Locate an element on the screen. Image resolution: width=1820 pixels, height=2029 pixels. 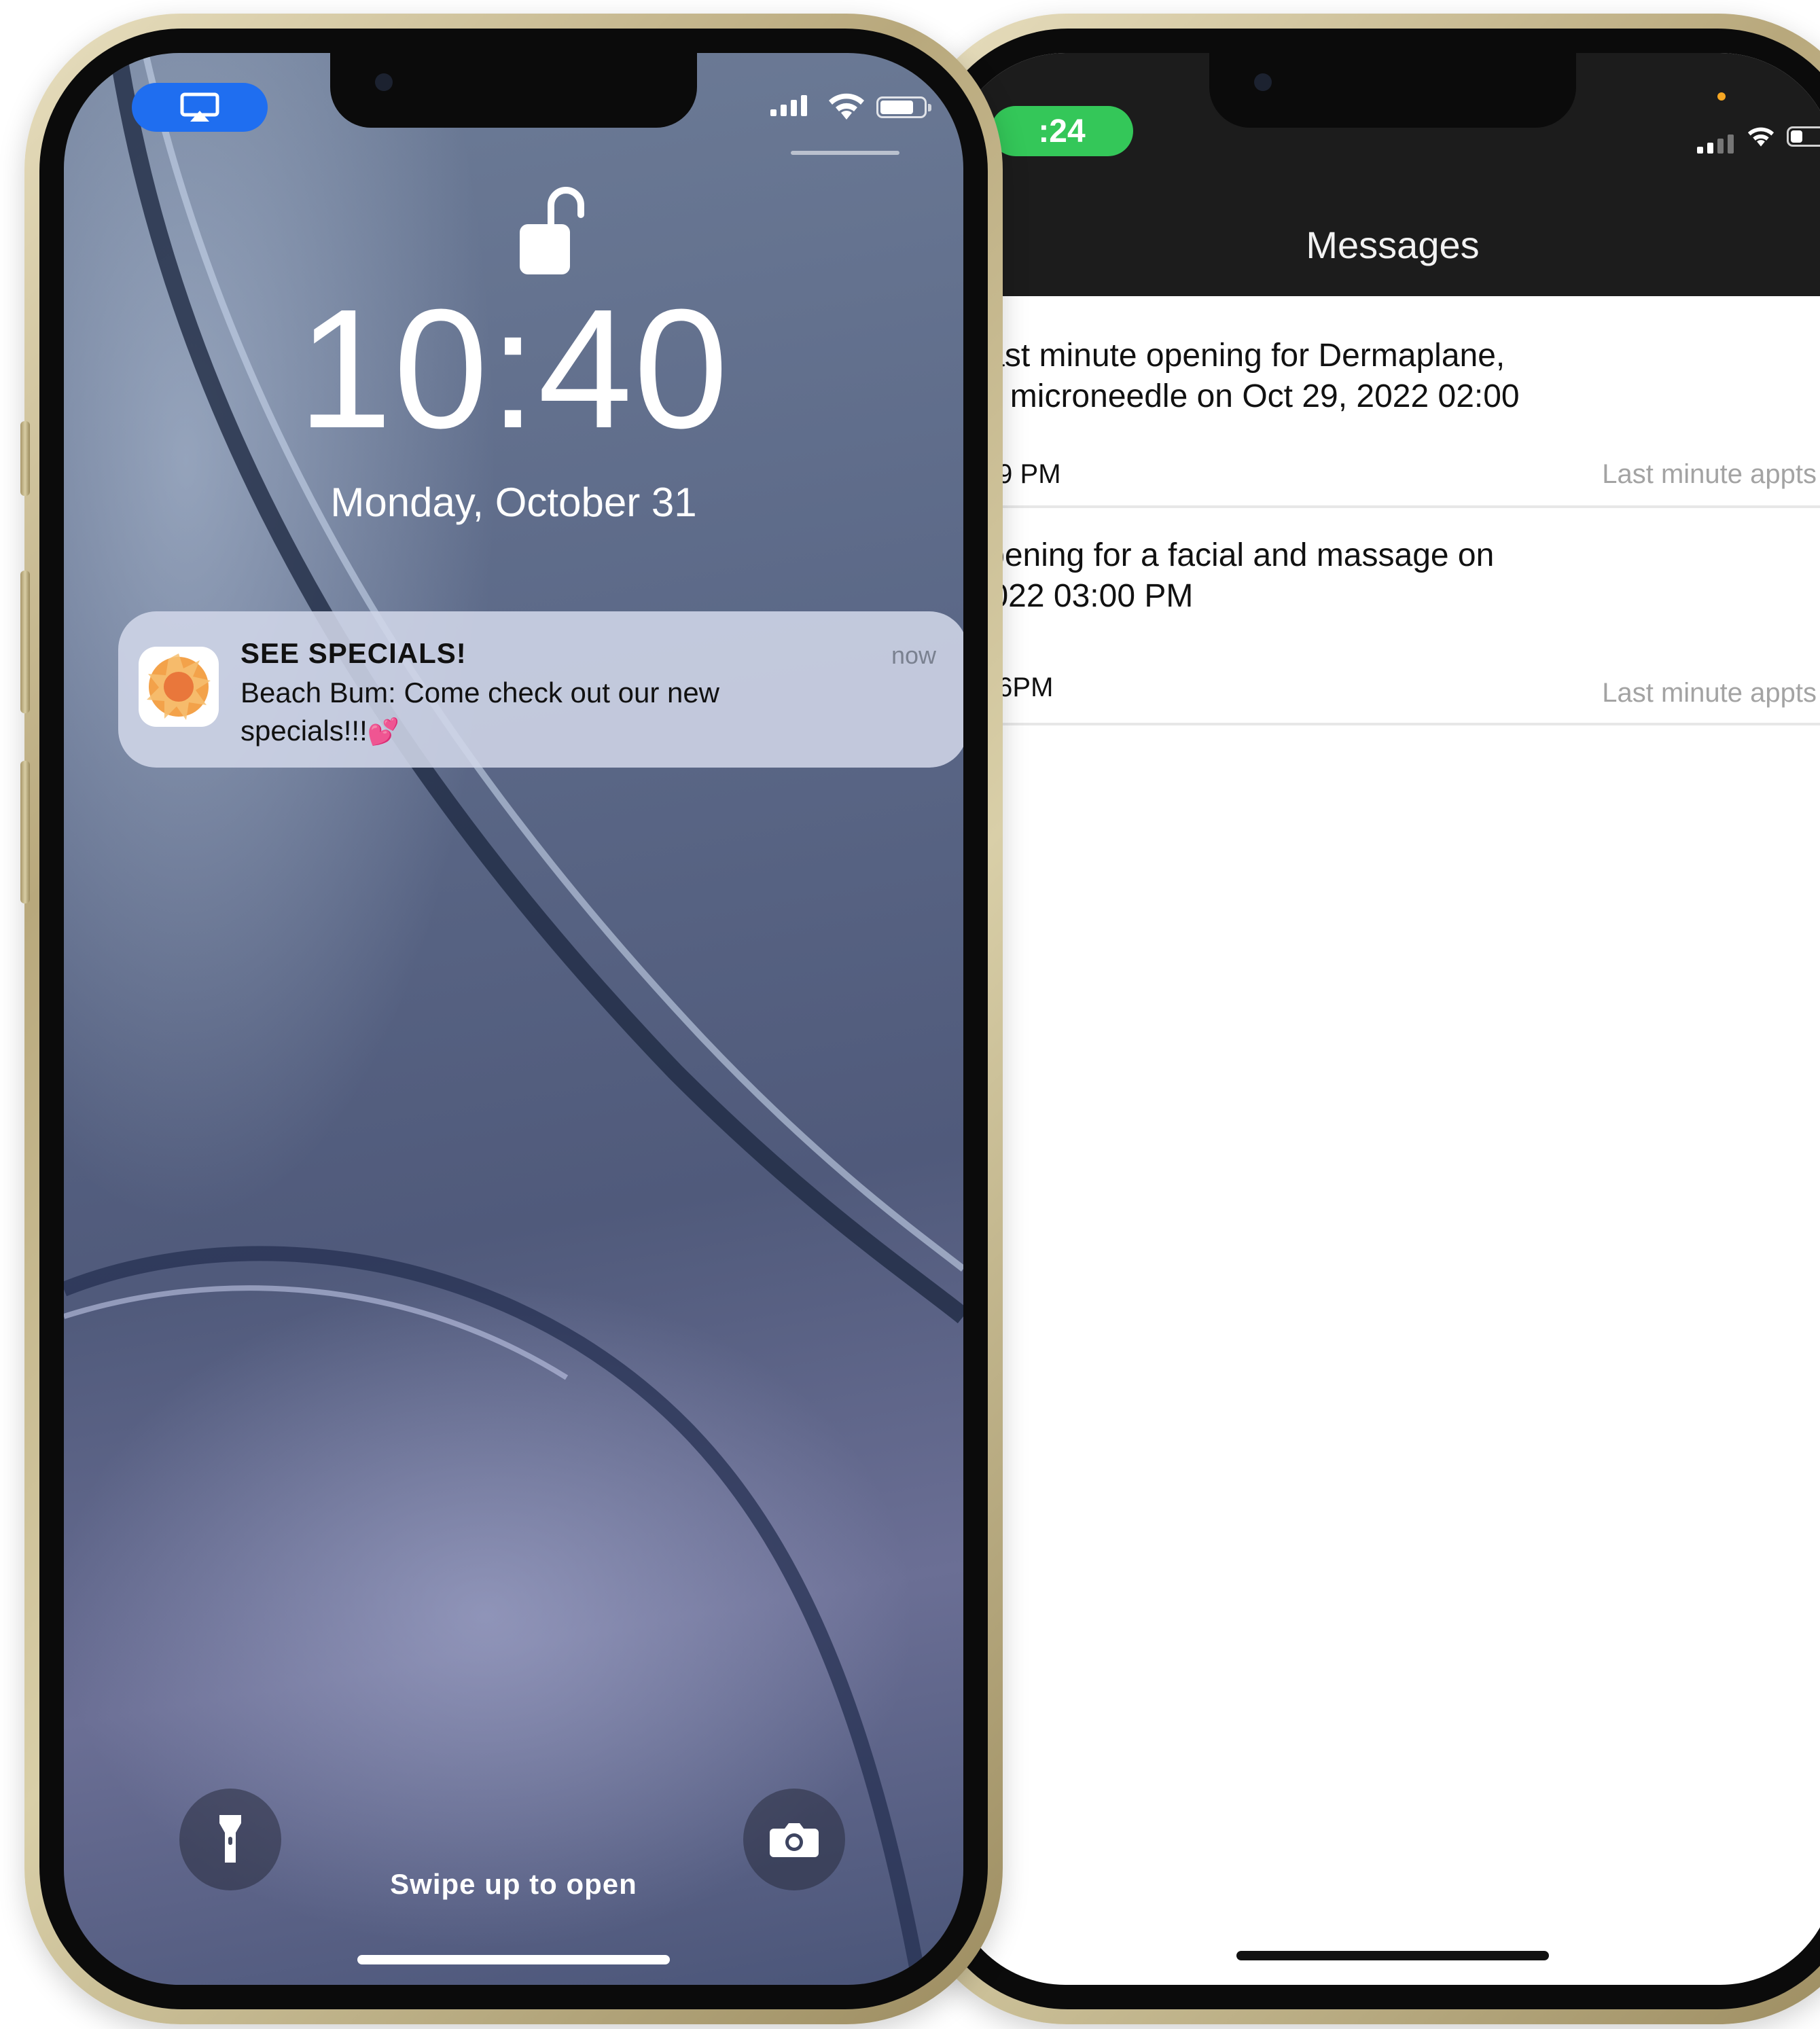
status-time-pill: :24 is located at coordinates (1062, 131).